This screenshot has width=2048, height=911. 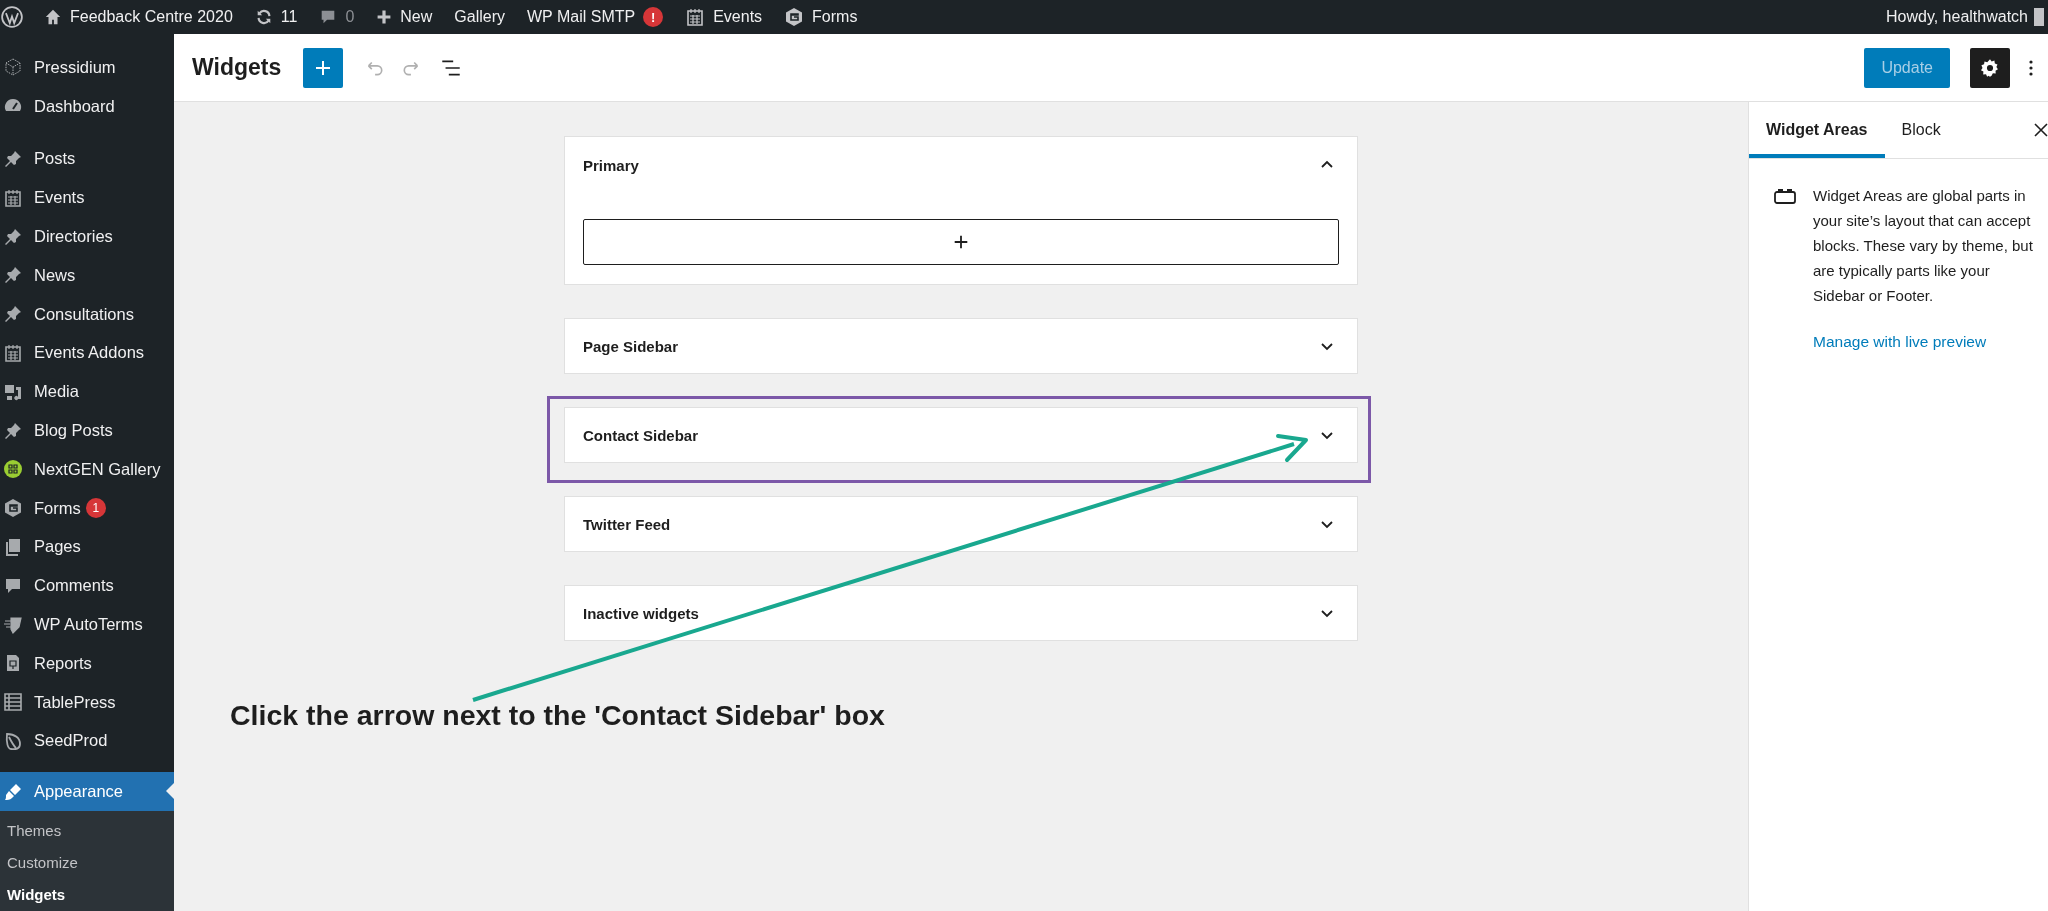 I want to click on widget-area-title: Page Sidebar, so click(x=631, y=346).